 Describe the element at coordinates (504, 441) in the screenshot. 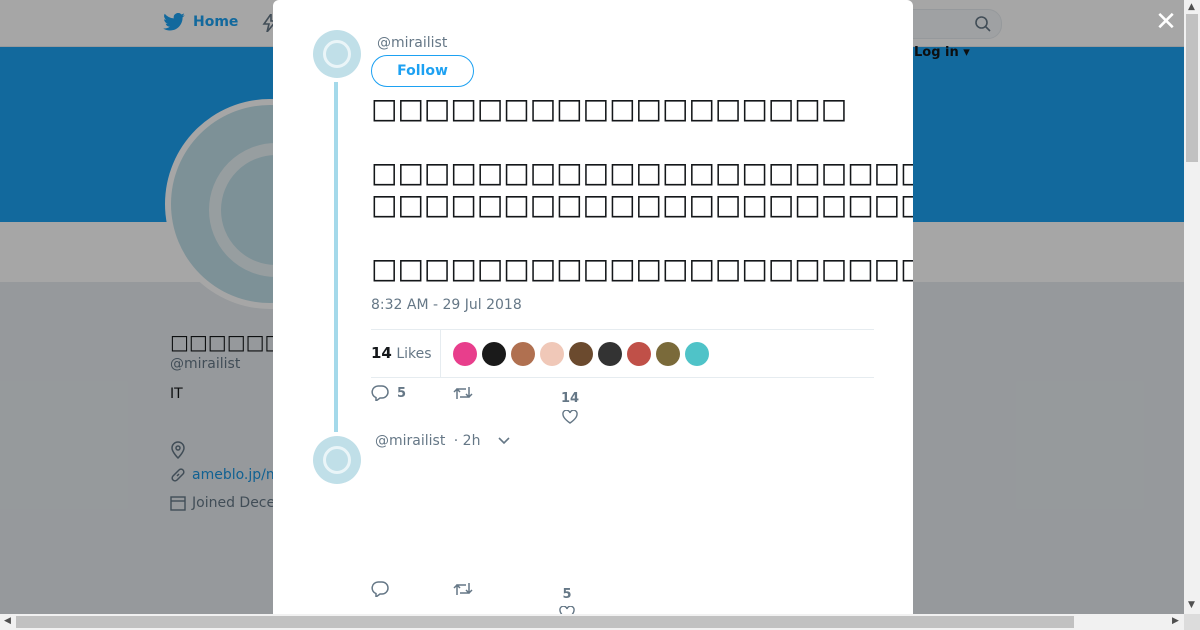

I see `chevron-down-icon` at that location.